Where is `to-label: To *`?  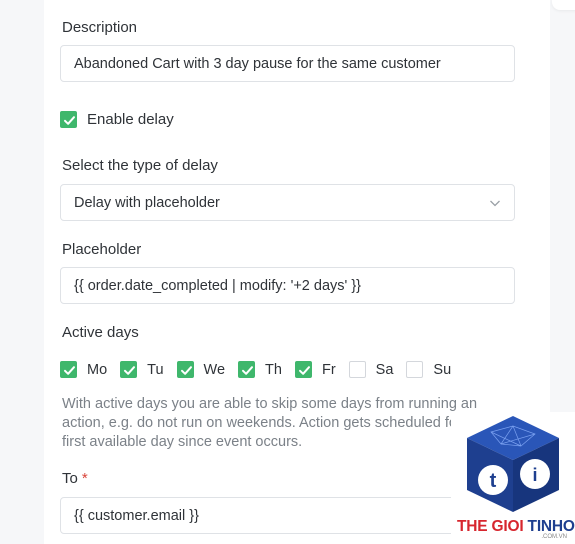
to-label: To * is located at coordinates (75, 478).